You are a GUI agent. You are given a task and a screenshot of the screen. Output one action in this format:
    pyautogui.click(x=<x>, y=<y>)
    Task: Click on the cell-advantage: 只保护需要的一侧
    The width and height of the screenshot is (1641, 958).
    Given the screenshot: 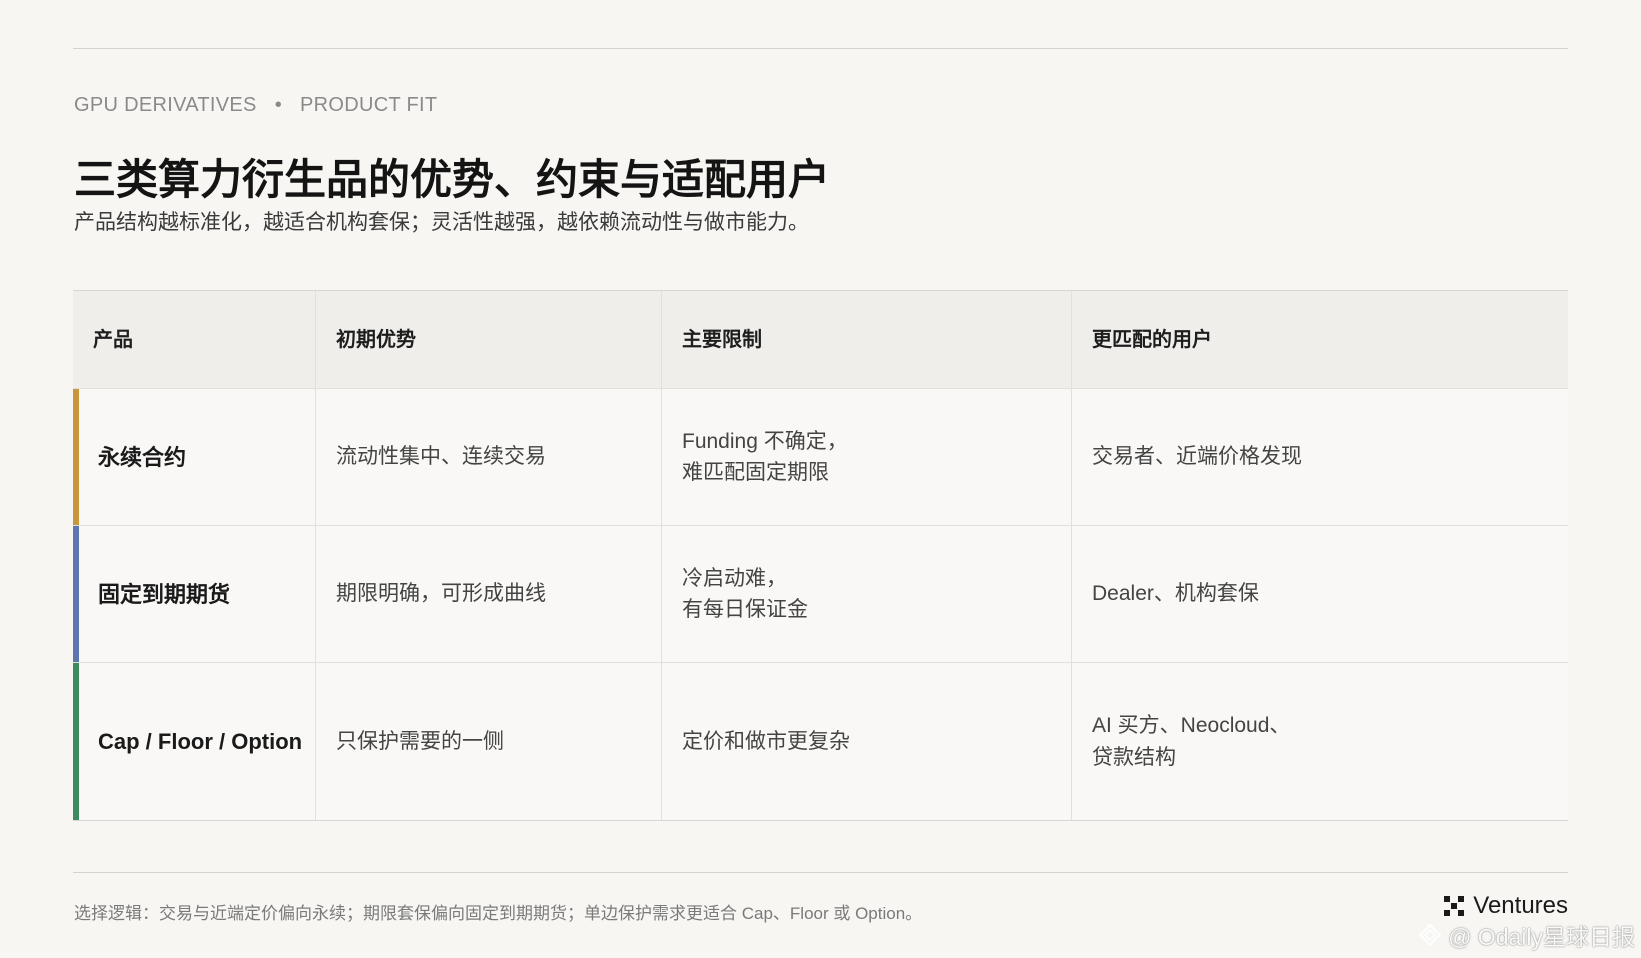 What is the action you would take?
    pyautogui.click(x=489, y=741)
    